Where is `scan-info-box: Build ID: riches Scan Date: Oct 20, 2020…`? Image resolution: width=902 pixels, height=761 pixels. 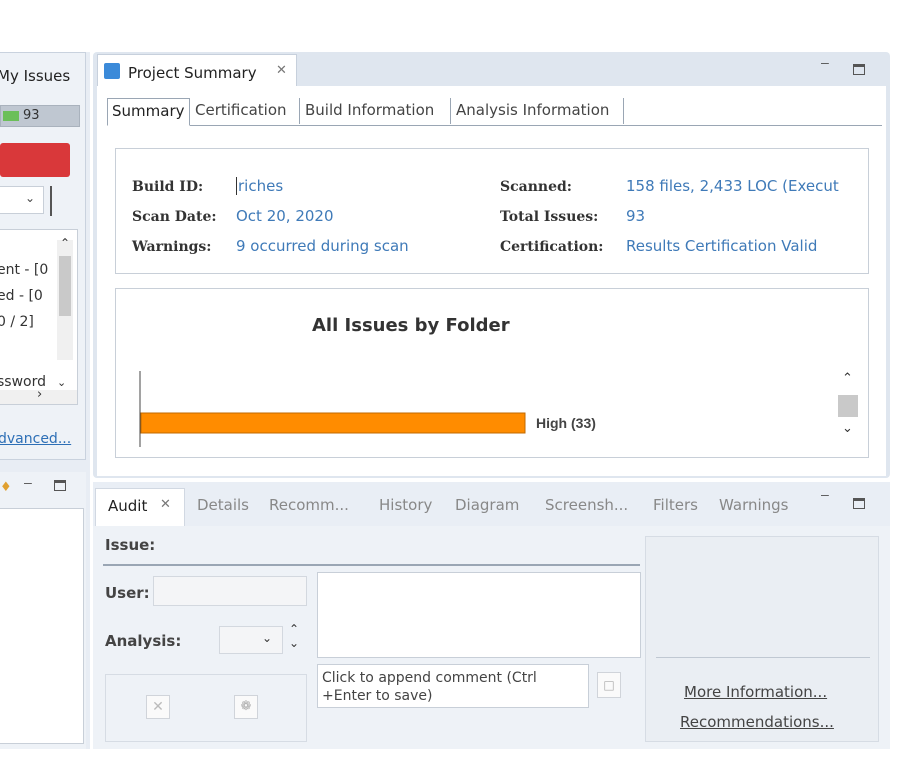
scan-info-box: Build ID: riches Scan Date: Oct 20, 2020… is located at coordinates (492, 211).